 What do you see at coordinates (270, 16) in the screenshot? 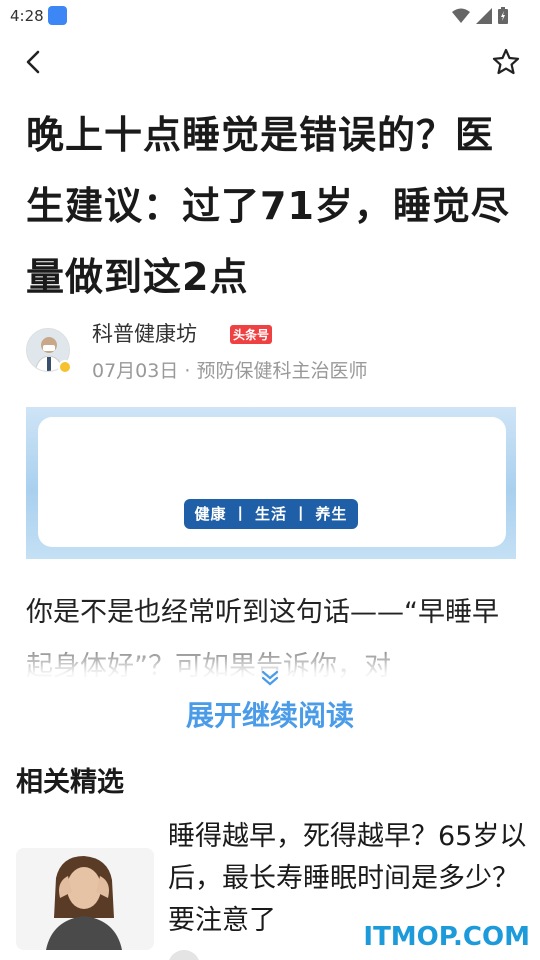
I see `status-bar: 4:28` at bounding box center [270, 16].